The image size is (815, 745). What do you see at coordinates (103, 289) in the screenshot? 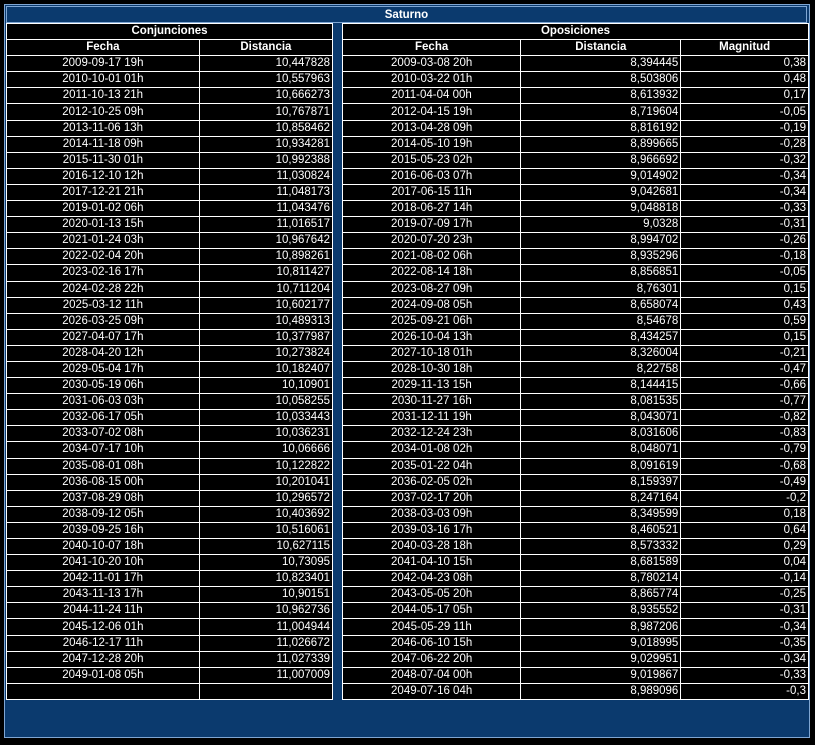
I see `table-cell: 2024-02-28 22h` at bounding box center [103, 289].